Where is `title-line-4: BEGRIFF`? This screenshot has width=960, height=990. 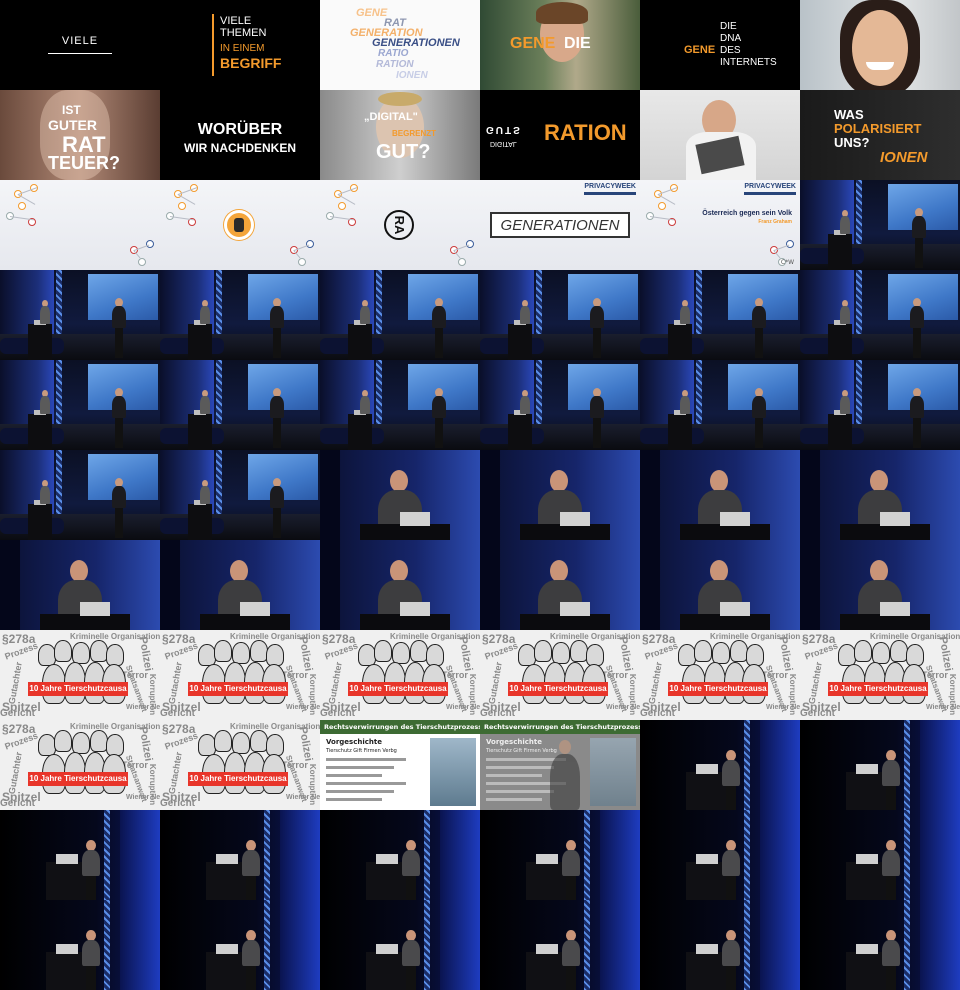
title-line-4: BEGRIFF is located at coordinates (251, 63).